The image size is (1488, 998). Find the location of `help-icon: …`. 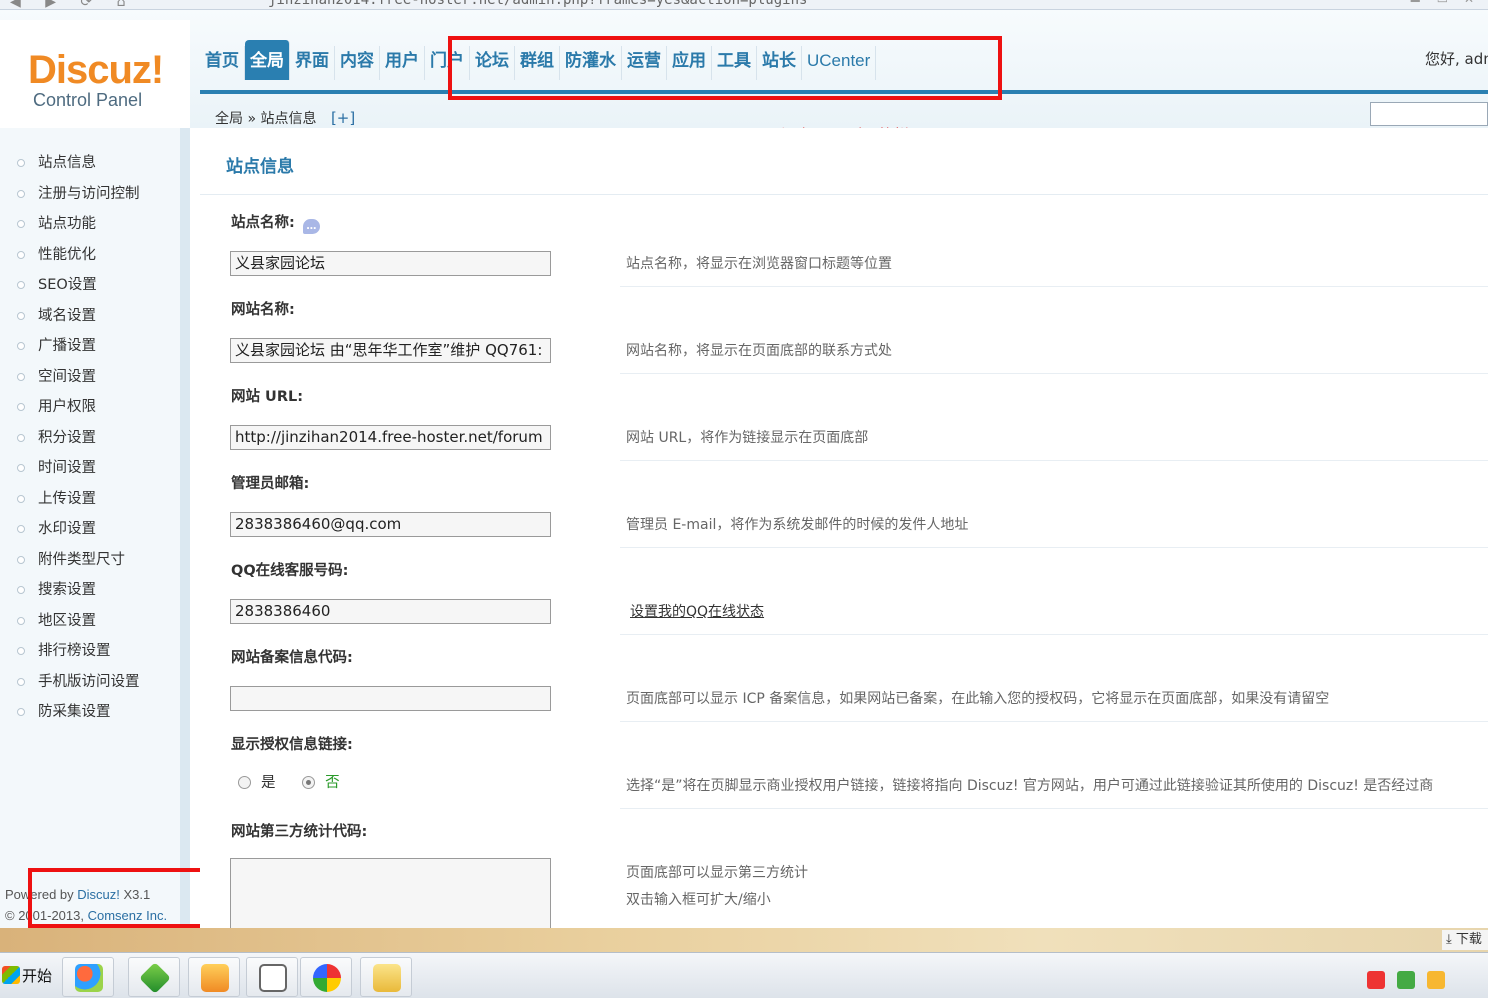

help-icon: … is located at coordinates (311, 226).